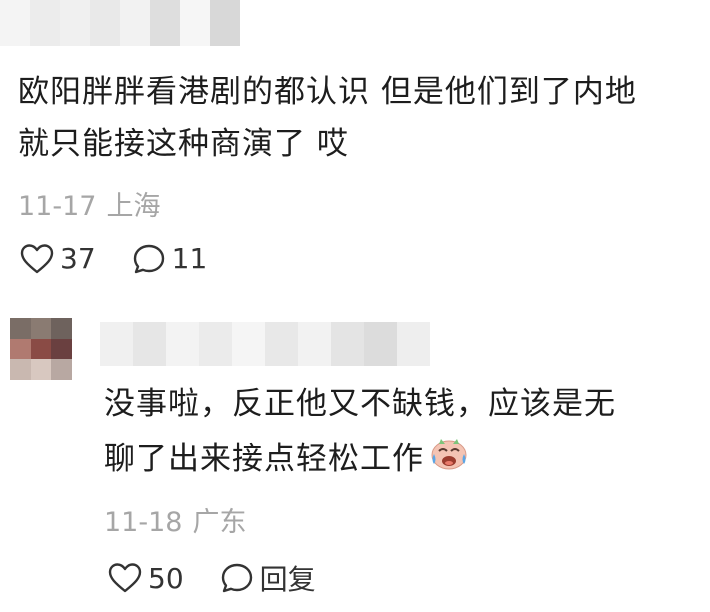 This screenshot has height=612, width=710. Describe the element at coordinates (143, 522) in the screenshot. I see `comment-2-date: 11-18` at that location.